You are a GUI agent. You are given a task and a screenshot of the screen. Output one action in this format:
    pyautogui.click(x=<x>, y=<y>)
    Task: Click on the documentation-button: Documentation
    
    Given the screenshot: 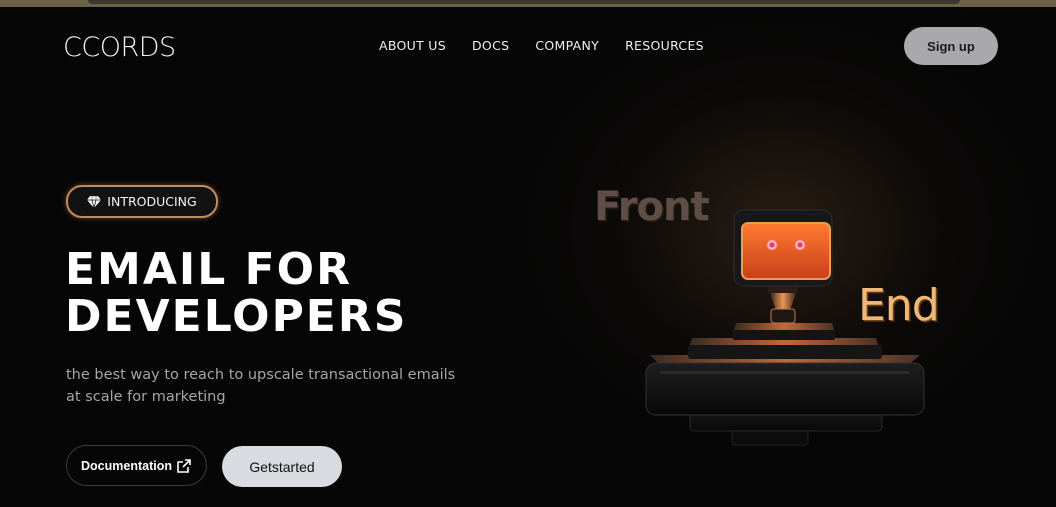 What is the action you would take?
    pyautogui.click(x=136, y=465)
    